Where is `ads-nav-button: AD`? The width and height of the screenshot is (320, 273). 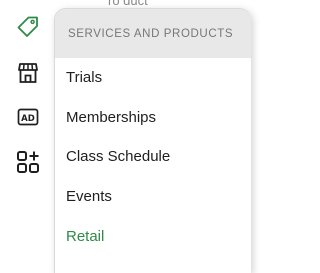
ads-nav-button: AD is located at coordinates (28, 117).